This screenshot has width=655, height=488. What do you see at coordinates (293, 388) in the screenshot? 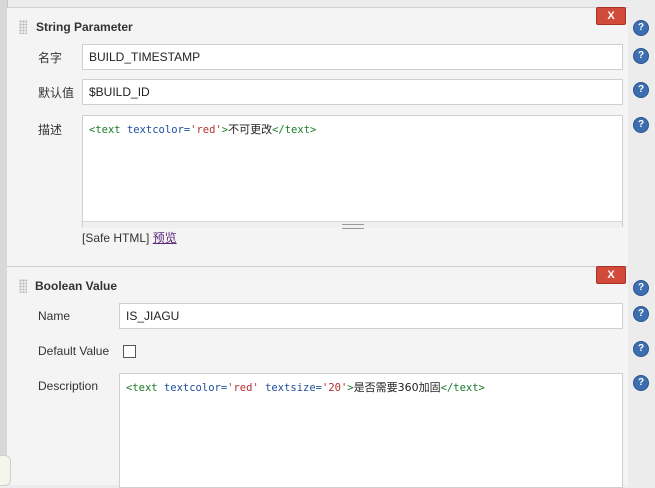
I see `code-attr: textsize=` at bounding box center [293, 388].